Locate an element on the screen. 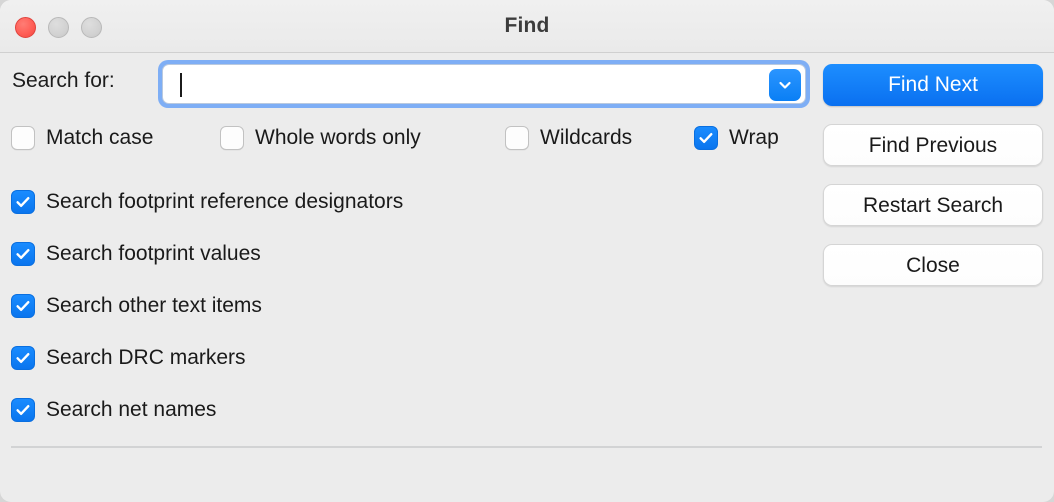  checkbox-search-footprint-reference-designators: Search footprint reference designators is located at coordinates (291, 202).